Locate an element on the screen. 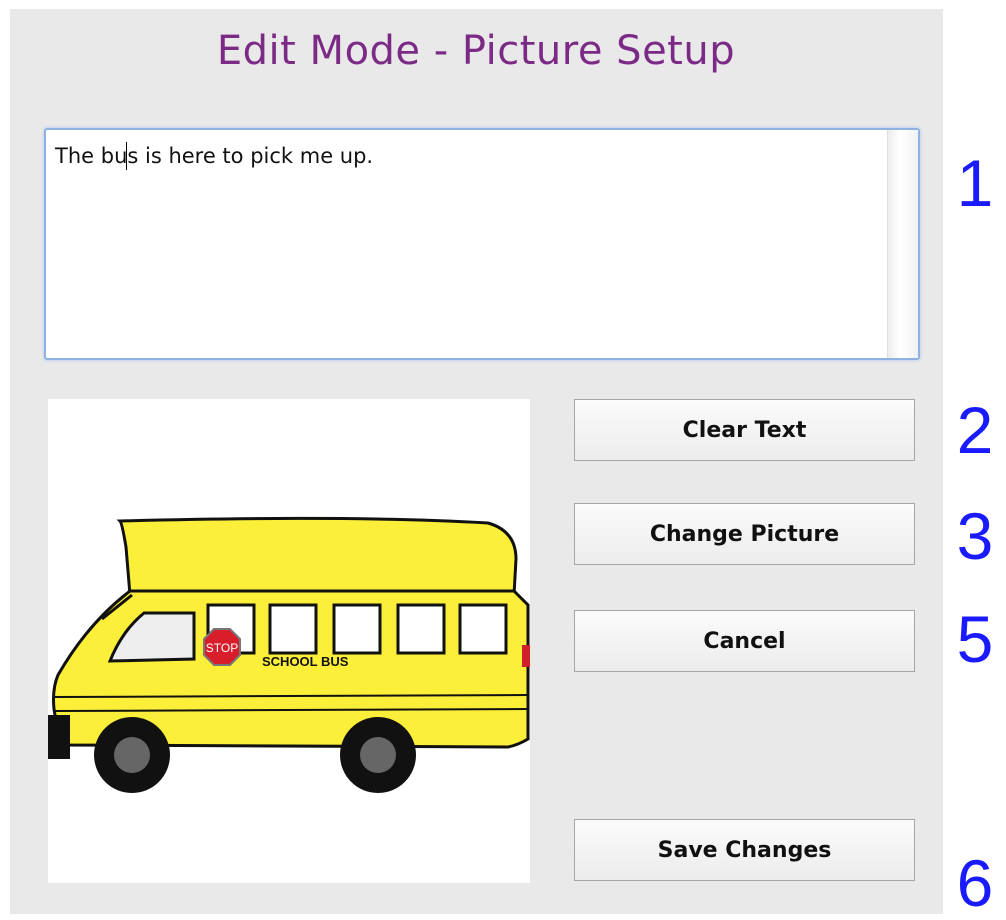 The image size is (1006, 920). annotation-marker-3: 3 is located at coordinates (975, 536).